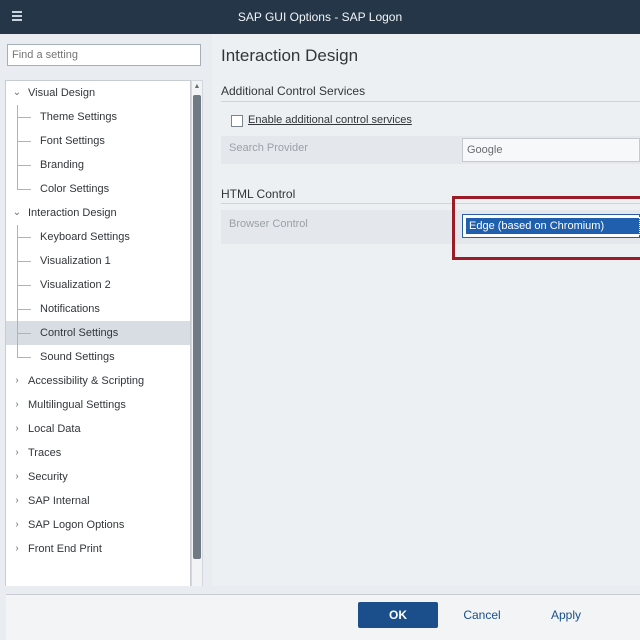  What do you see at coordinates (268, 148) in the screenshot?
I see `search-provider-label: Search Provider` at bounding box center [268, 148].